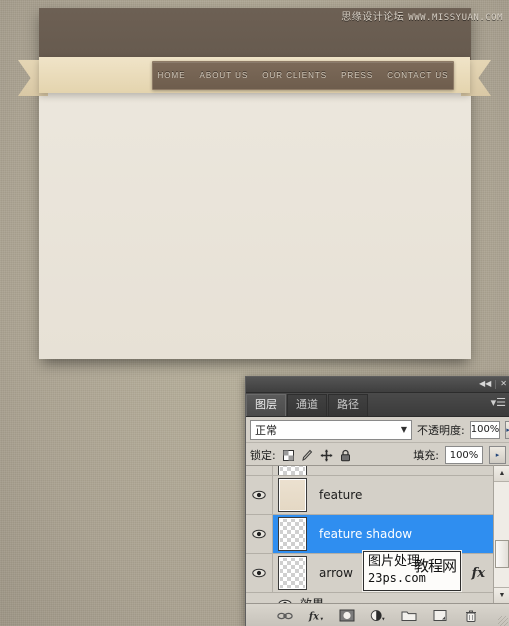 The width and height of the screenshot is (509, 626). I want to click on layer-row-partial-top, so click(369, 471).